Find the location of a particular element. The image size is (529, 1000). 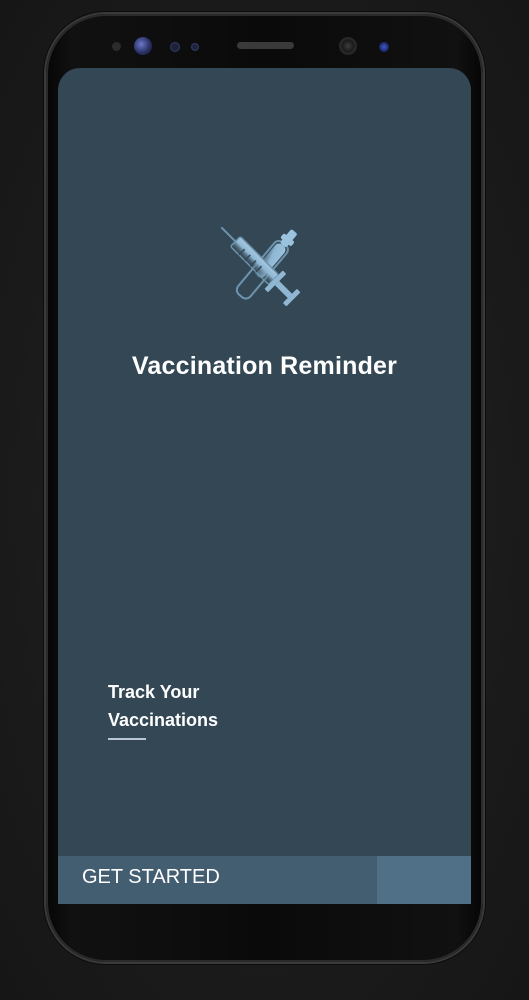

earpiece-speaker is located at coordinates (265, 45).